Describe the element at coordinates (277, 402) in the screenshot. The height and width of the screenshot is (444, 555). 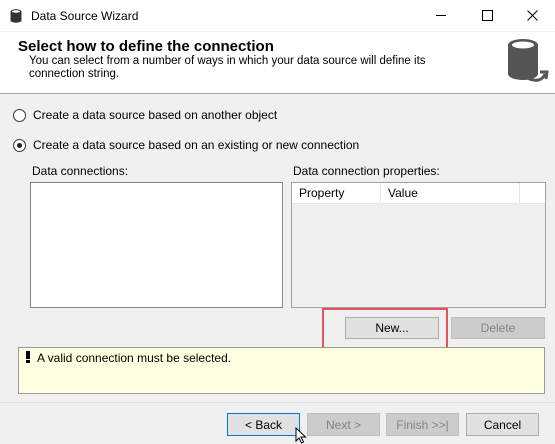
I see `footer-divider` at that location.